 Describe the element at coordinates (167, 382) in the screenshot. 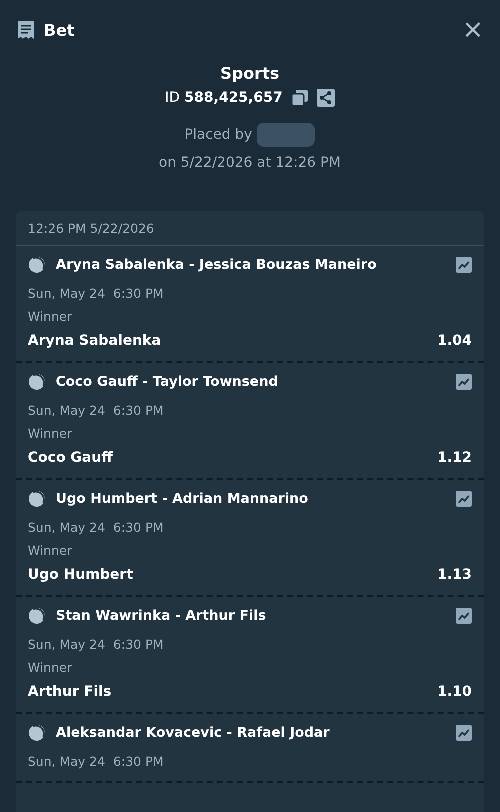

I see `event-name: Coco Gauff - Taylor Townsend` at that location.